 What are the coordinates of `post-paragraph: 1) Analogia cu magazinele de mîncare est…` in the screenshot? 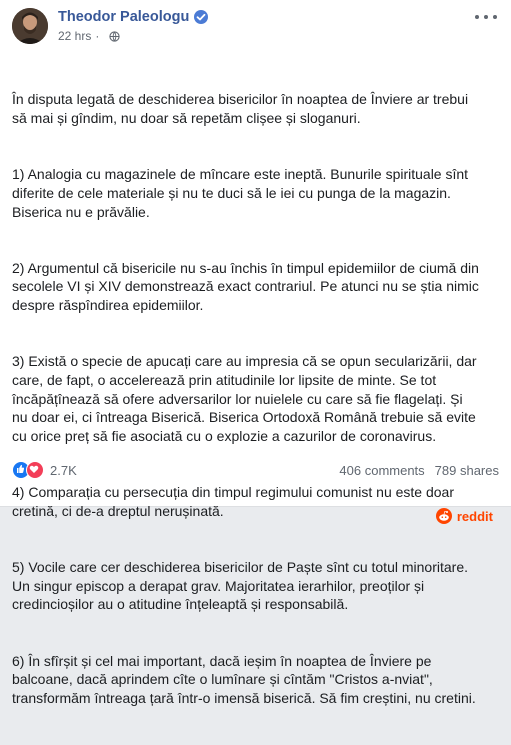 It's located at (240, 193).